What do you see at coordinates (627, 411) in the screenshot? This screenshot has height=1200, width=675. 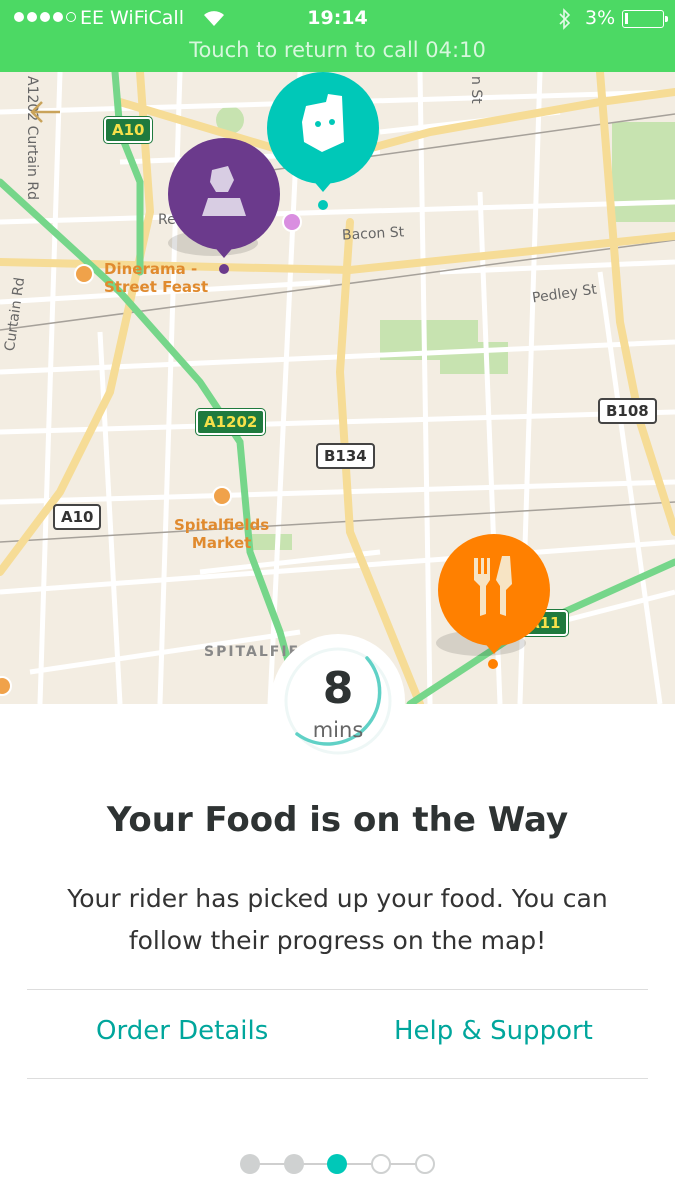 I see `road-shield-b108: B108` at bounding box center [627, 411].